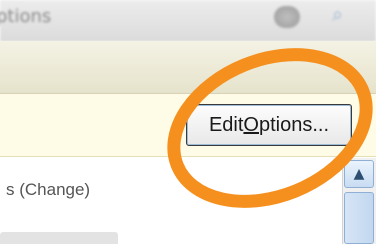 The height and width of the screenshot is (244, 376). I want to click on edit-options-label-prefix: Edit, so click(226, 124).